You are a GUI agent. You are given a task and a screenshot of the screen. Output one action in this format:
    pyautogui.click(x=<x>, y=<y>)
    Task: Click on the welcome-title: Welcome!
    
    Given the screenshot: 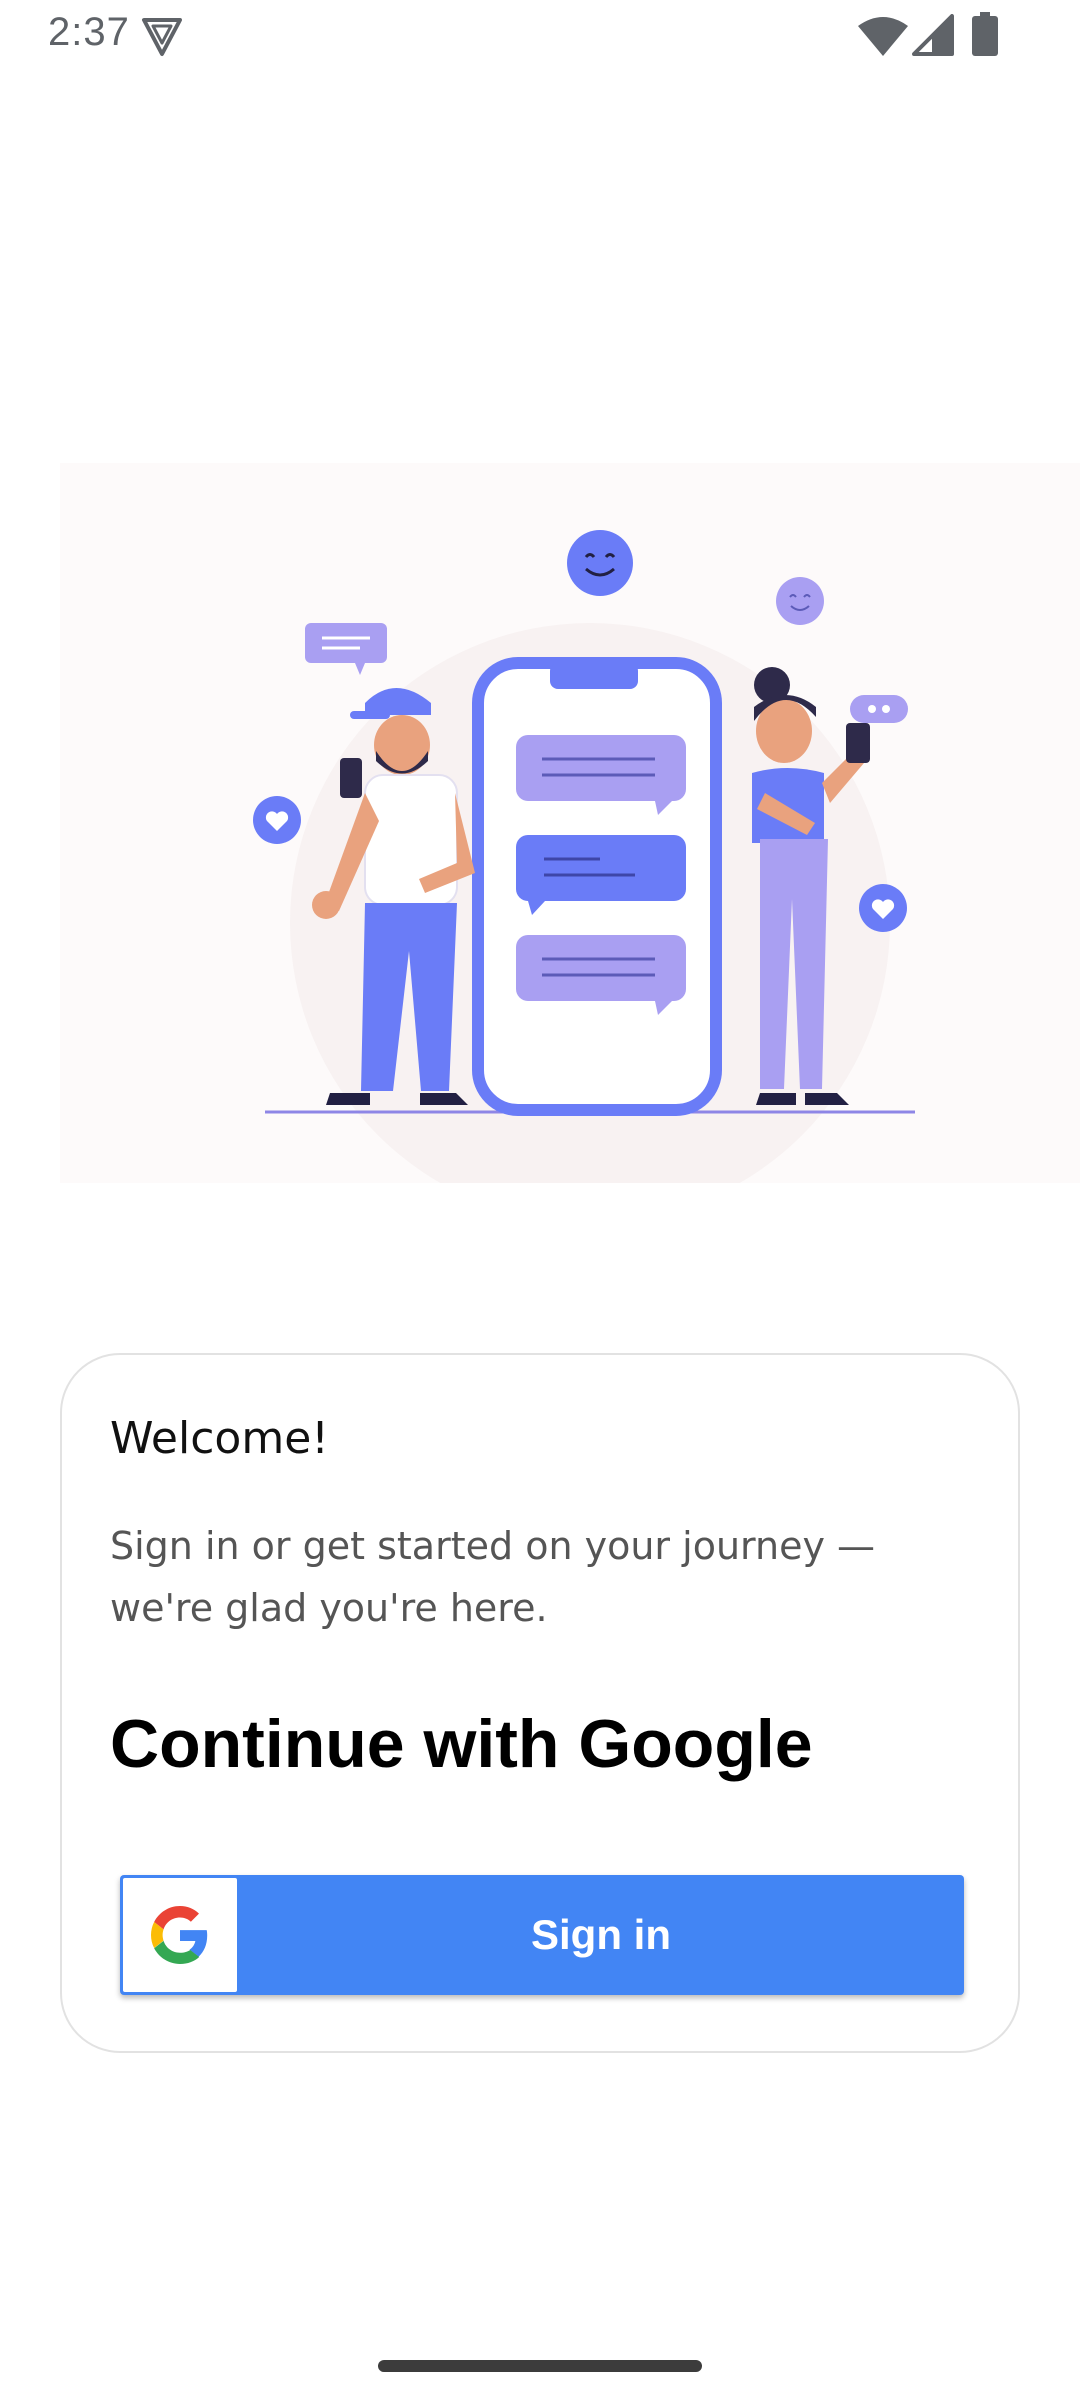 What is the action you would take?
    pyautogui.click(x=219, y=1438)
    